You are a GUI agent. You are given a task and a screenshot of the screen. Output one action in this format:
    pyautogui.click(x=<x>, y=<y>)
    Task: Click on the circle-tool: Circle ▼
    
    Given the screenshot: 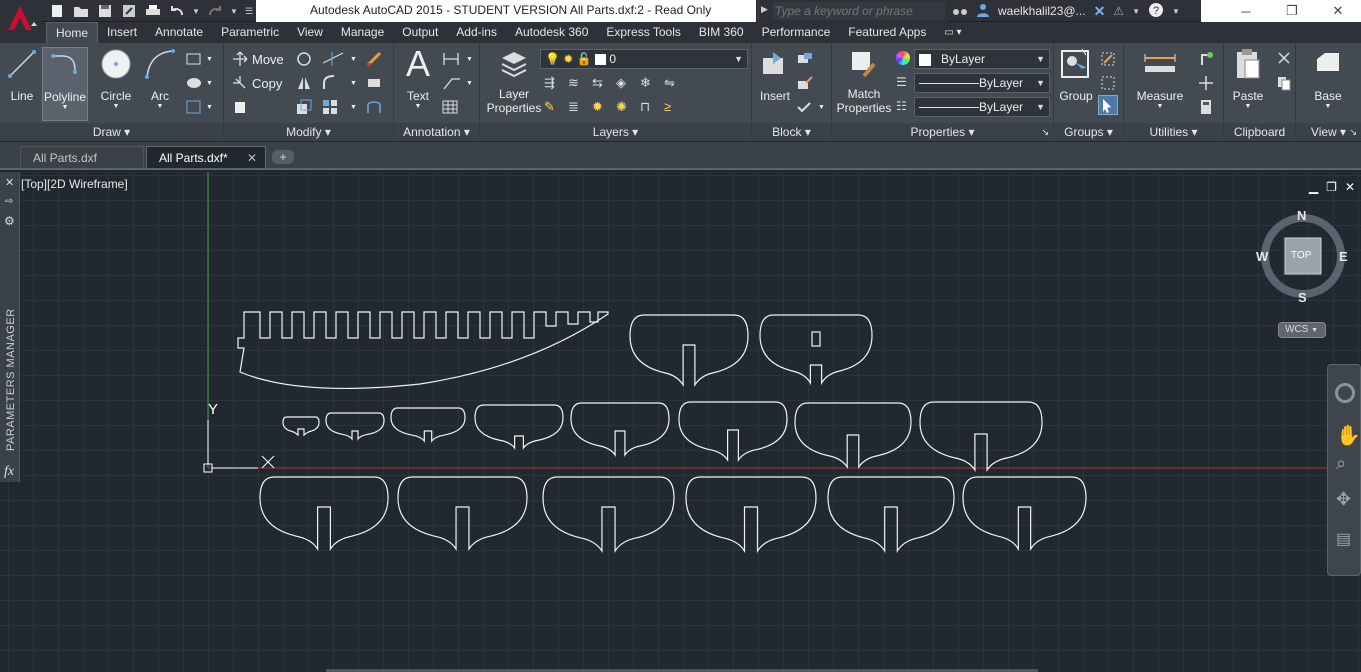 What is the action you would take?
    pyautogui.click(x=116, y=78)
    